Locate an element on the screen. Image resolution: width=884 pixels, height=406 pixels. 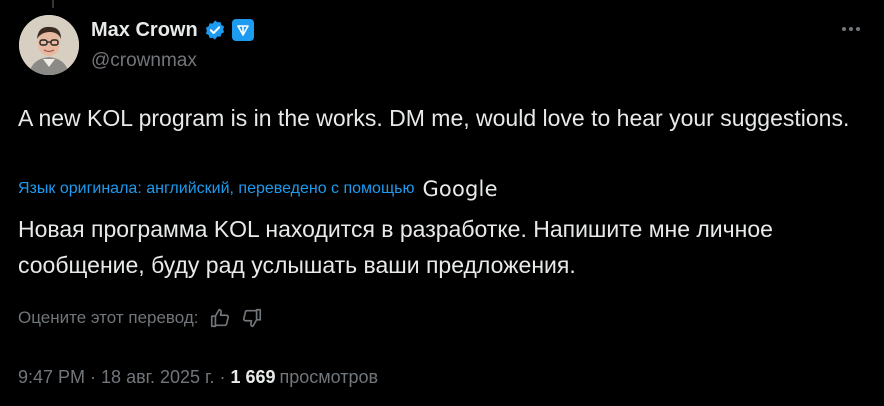
views-label: просмотров is located at coordinates (329, 376).